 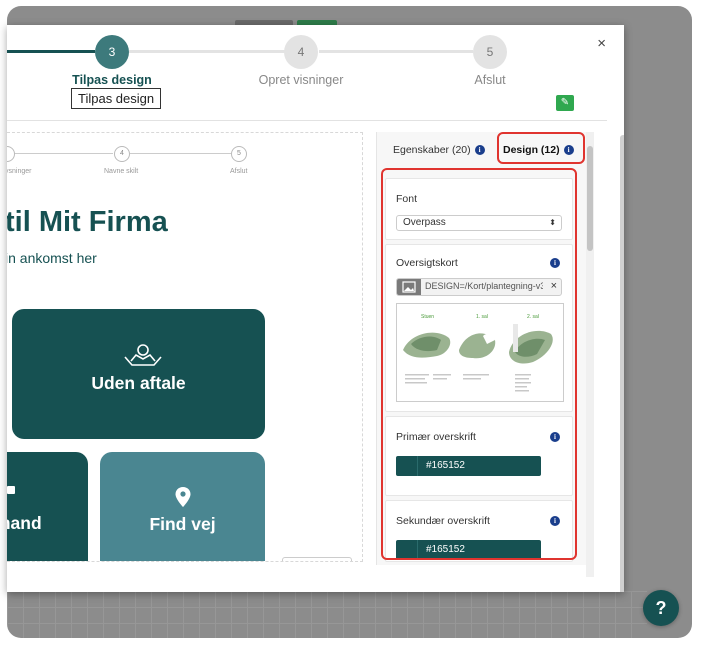 I want to click on highlight-outline, so click(x=541, y=148).